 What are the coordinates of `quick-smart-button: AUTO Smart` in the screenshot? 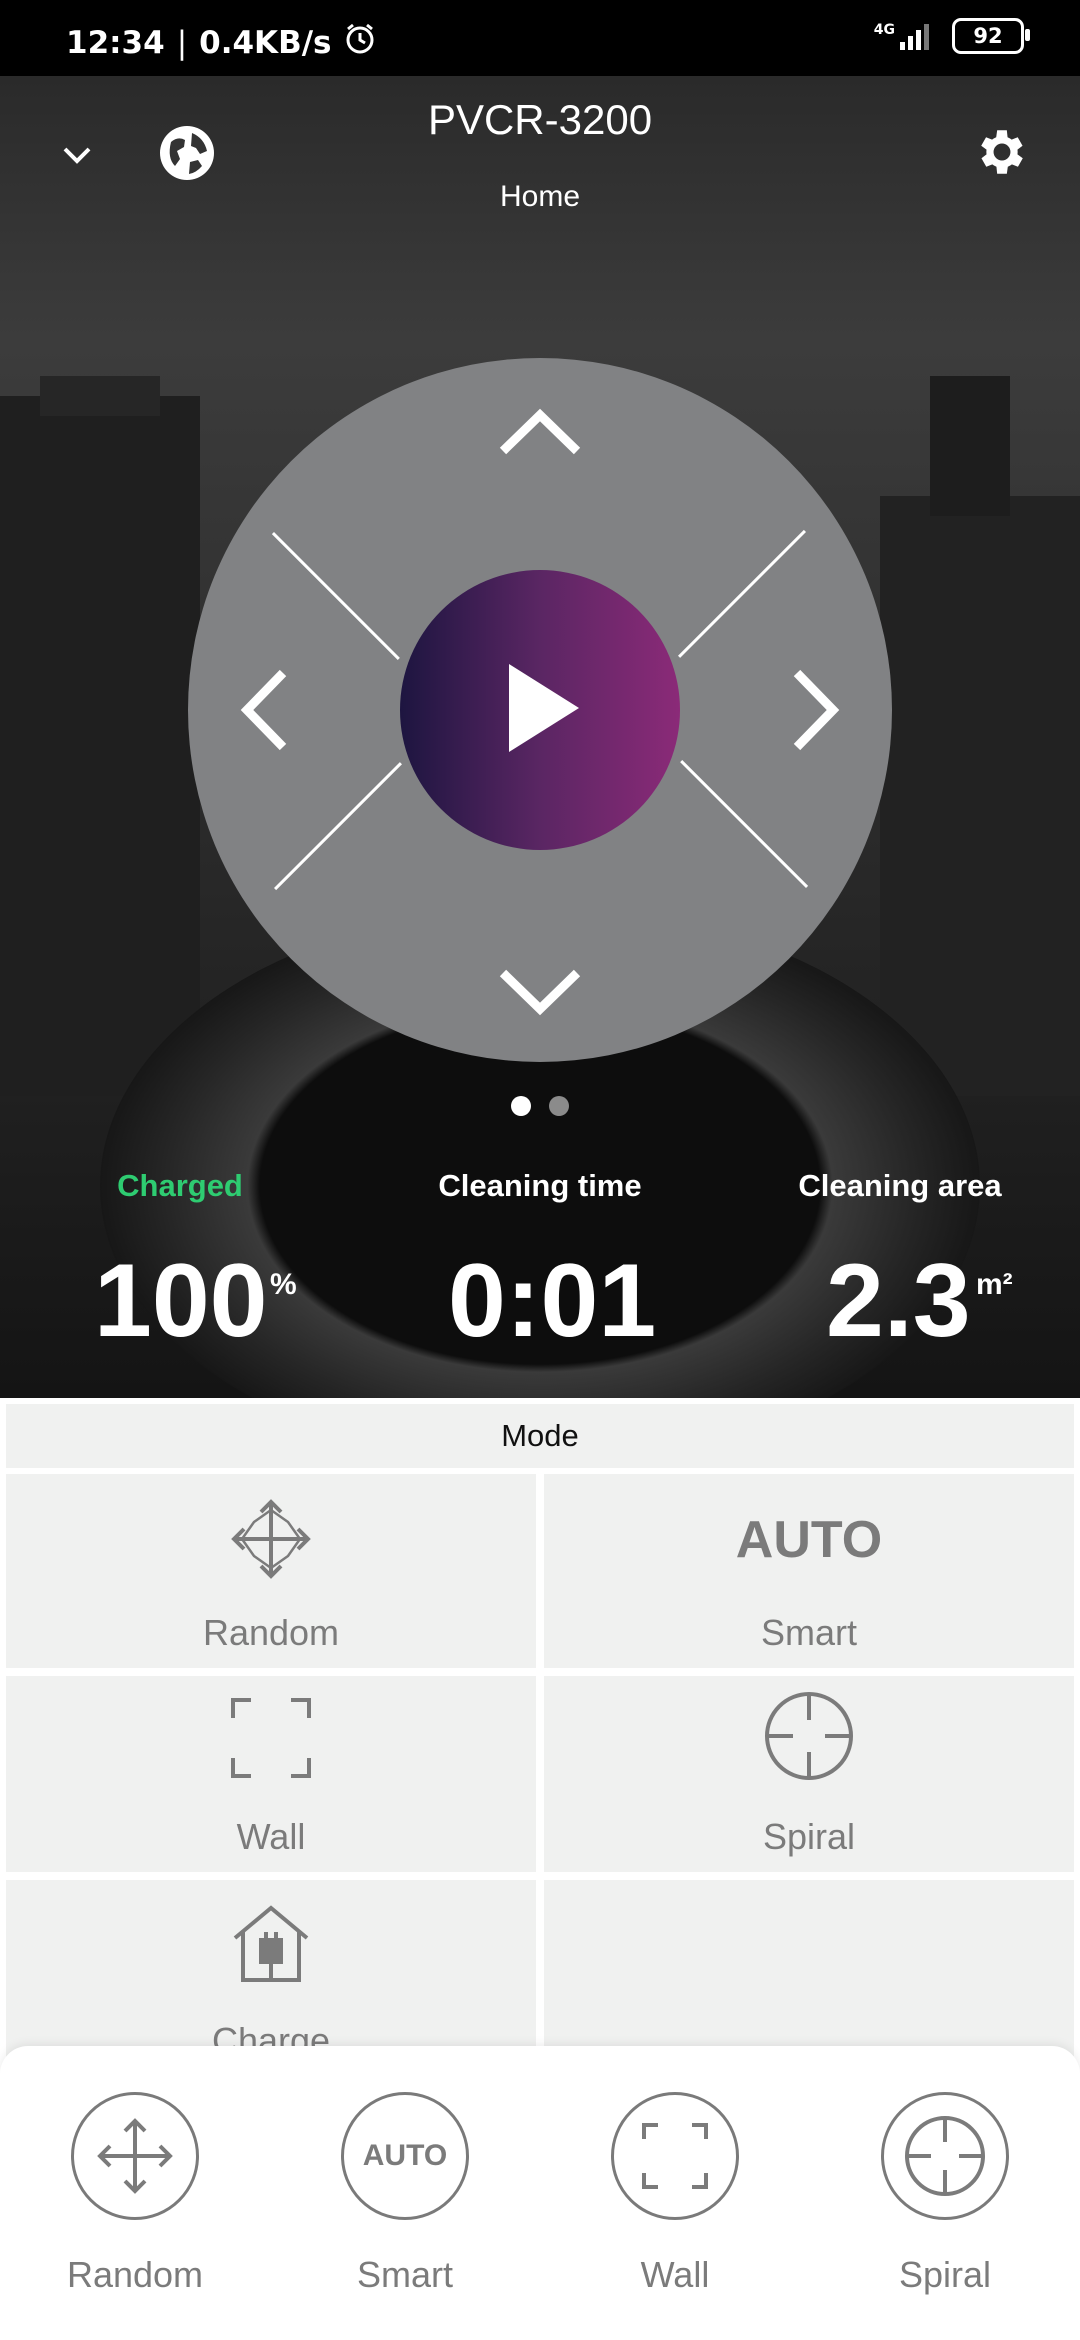 It's located at (405, 2194).